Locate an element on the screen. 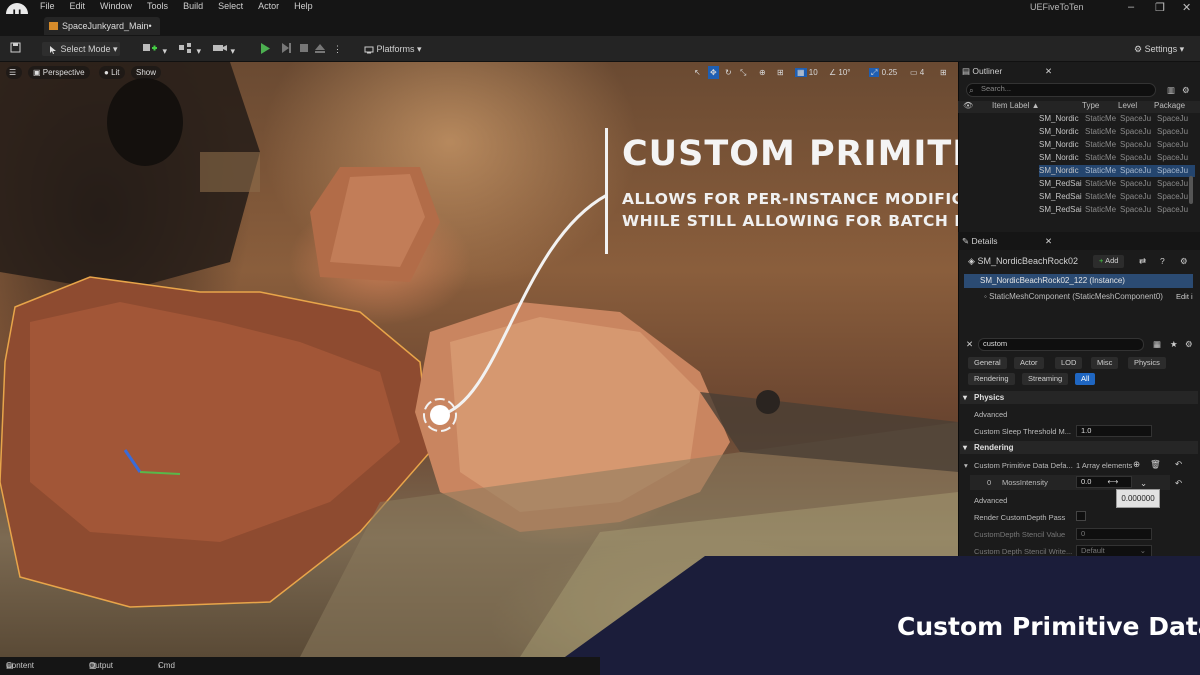 This screenshot has width=1200, height=675. minimize-icon: – is located at coordinates (1131, 7).